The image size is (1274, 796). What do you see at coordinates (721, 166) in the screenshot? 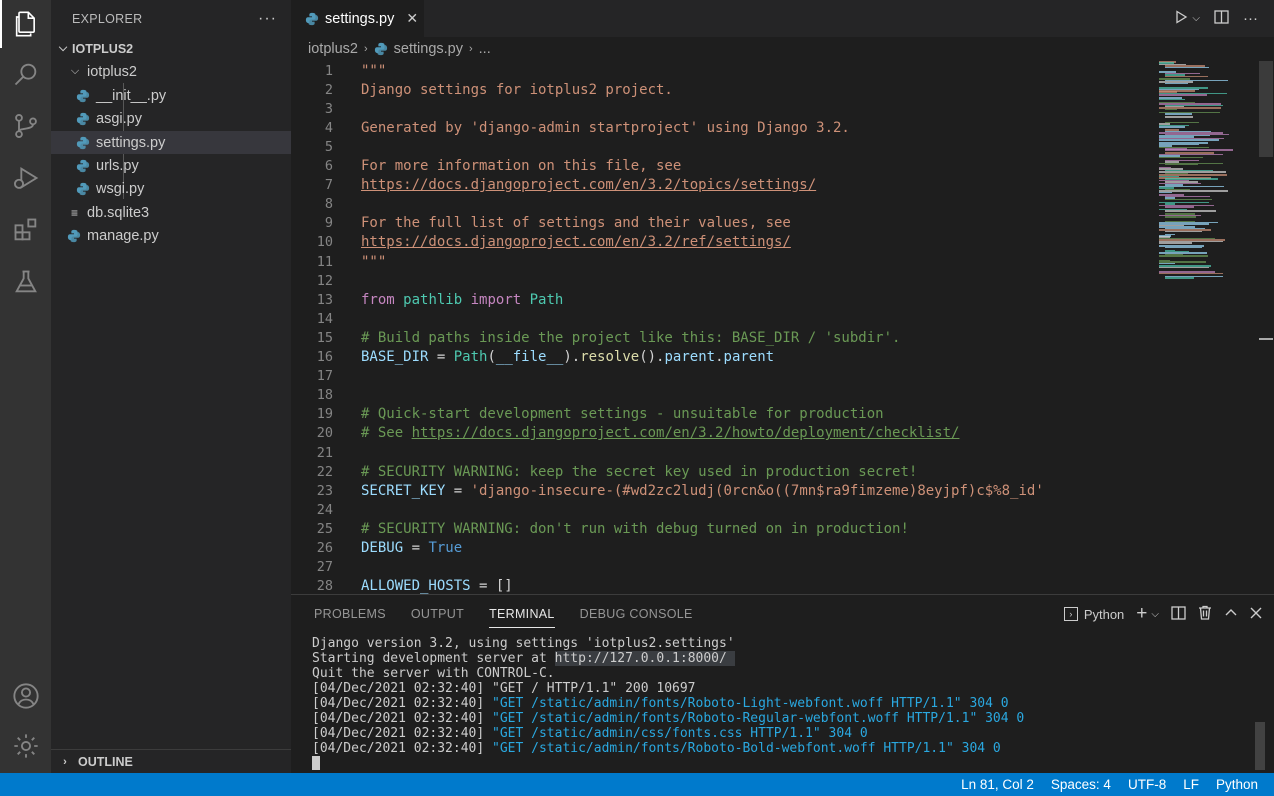
I see `code-line: 6 For more information on this file, see` at bounding box center [721, 166].